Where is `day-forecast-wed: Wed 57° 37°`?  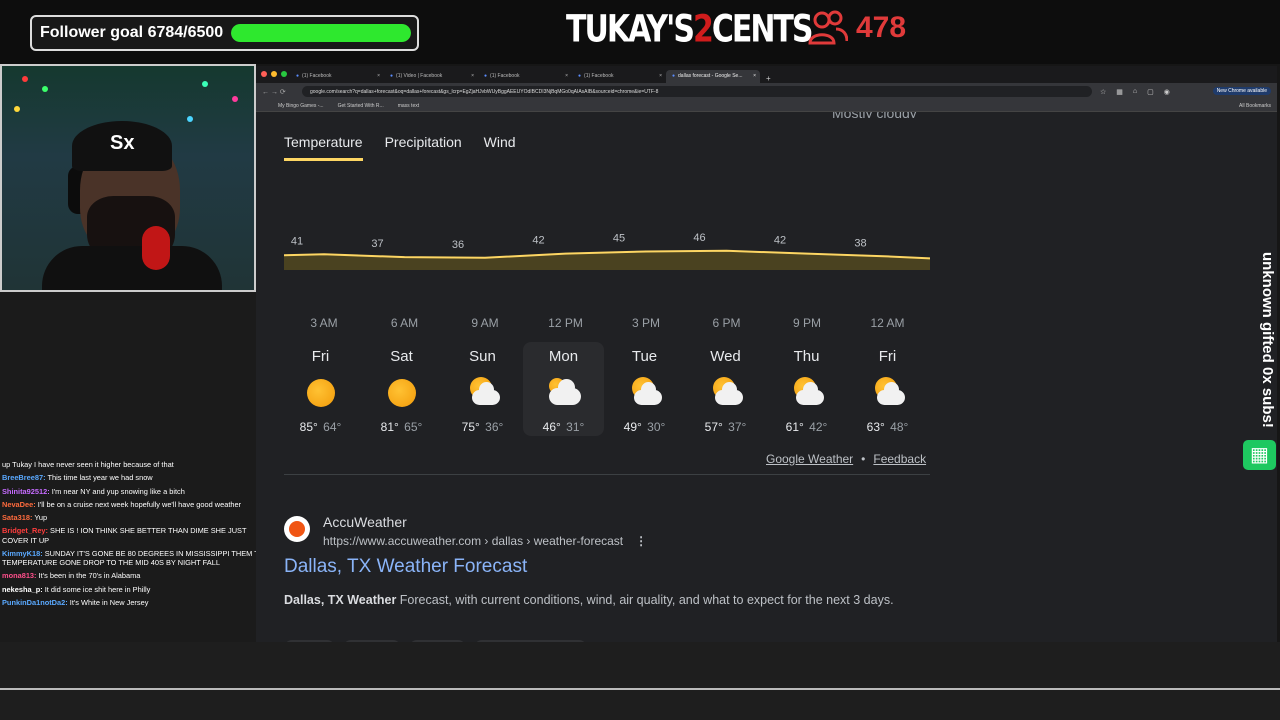
day-forecast-wed: Wed 57° 37° is located at coordinates (725, 389).